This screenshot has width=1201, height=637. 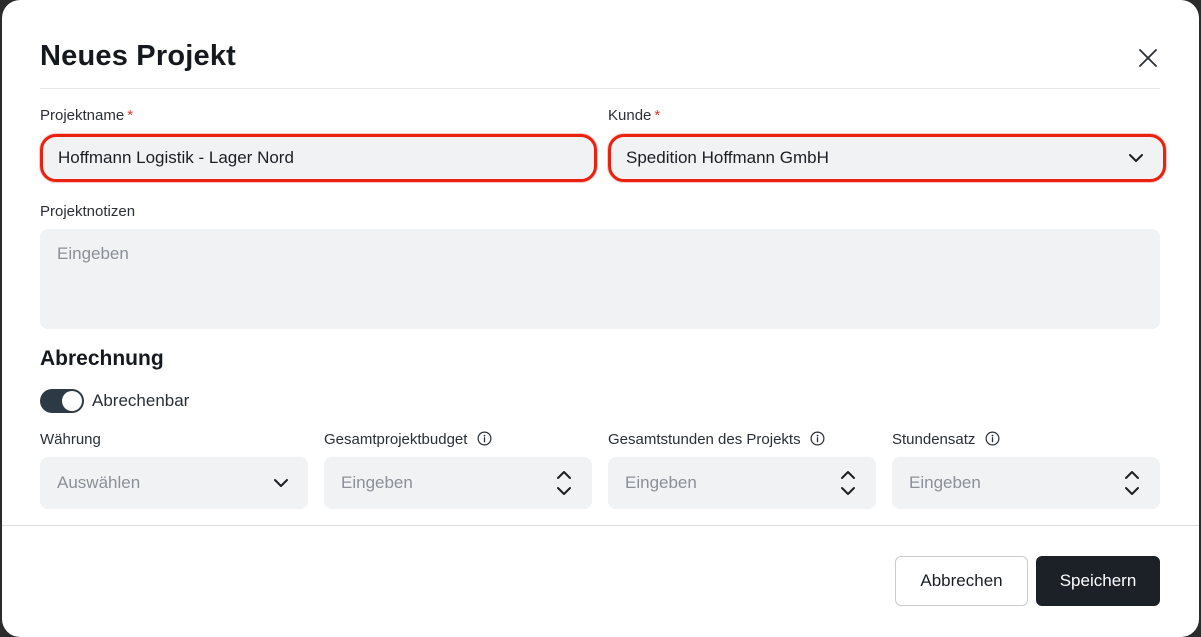 What do you see at coordinates (634, 115) in the screenshot?
I see `customer-label: Kunde *` at bounding box center [634, 115].